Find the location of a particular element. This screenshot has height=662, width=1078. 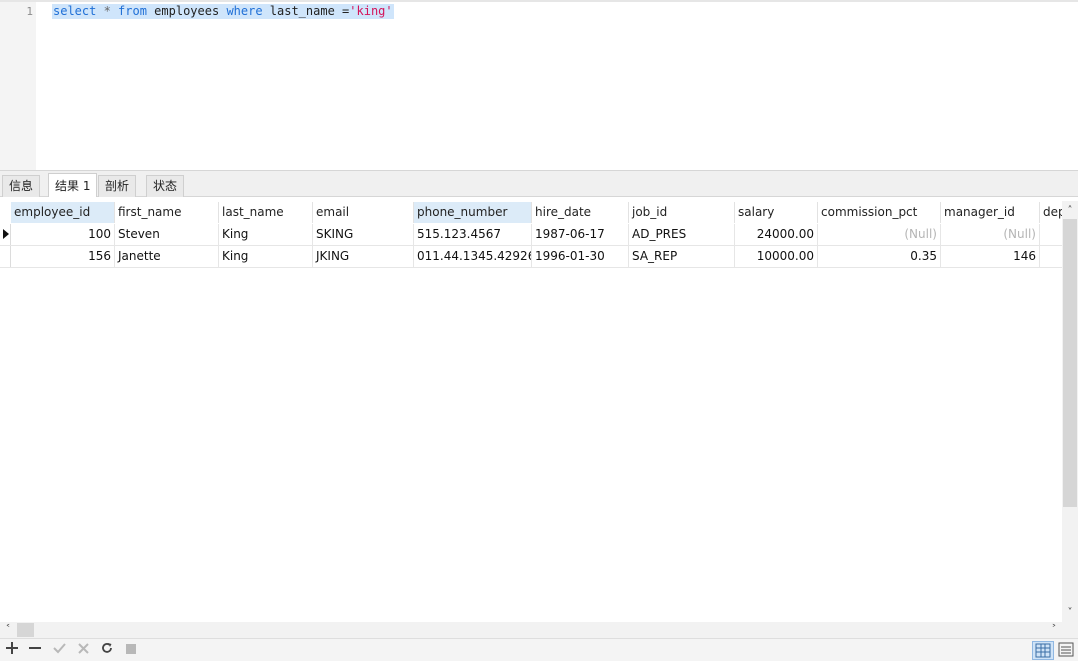

line-number: 1 is located at coordinates (29, 11).